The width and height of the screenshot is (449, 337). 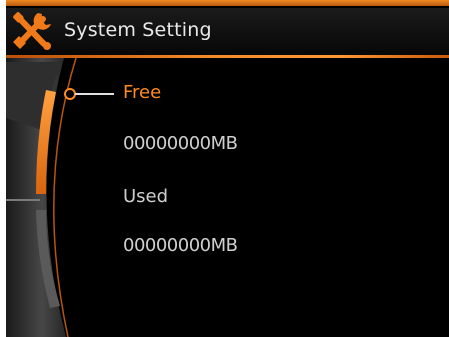 I want to click on used-label: Used, so click(x=145, y=197).